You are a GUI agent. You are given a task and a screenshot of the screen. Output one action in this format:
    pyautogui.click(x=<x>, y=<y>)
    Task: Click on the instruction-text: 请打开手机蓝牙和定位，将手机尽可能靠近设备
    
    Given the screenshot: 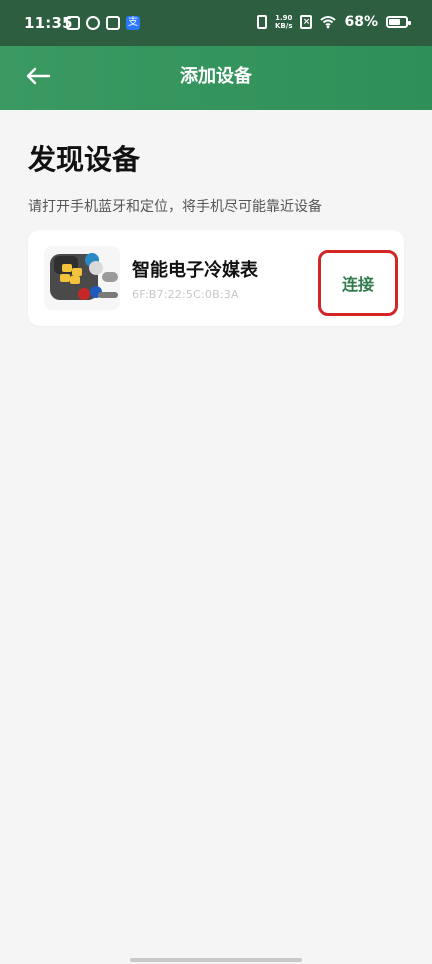 What is the action you would take?
    pyautogui.click(x=175, y=207)
    